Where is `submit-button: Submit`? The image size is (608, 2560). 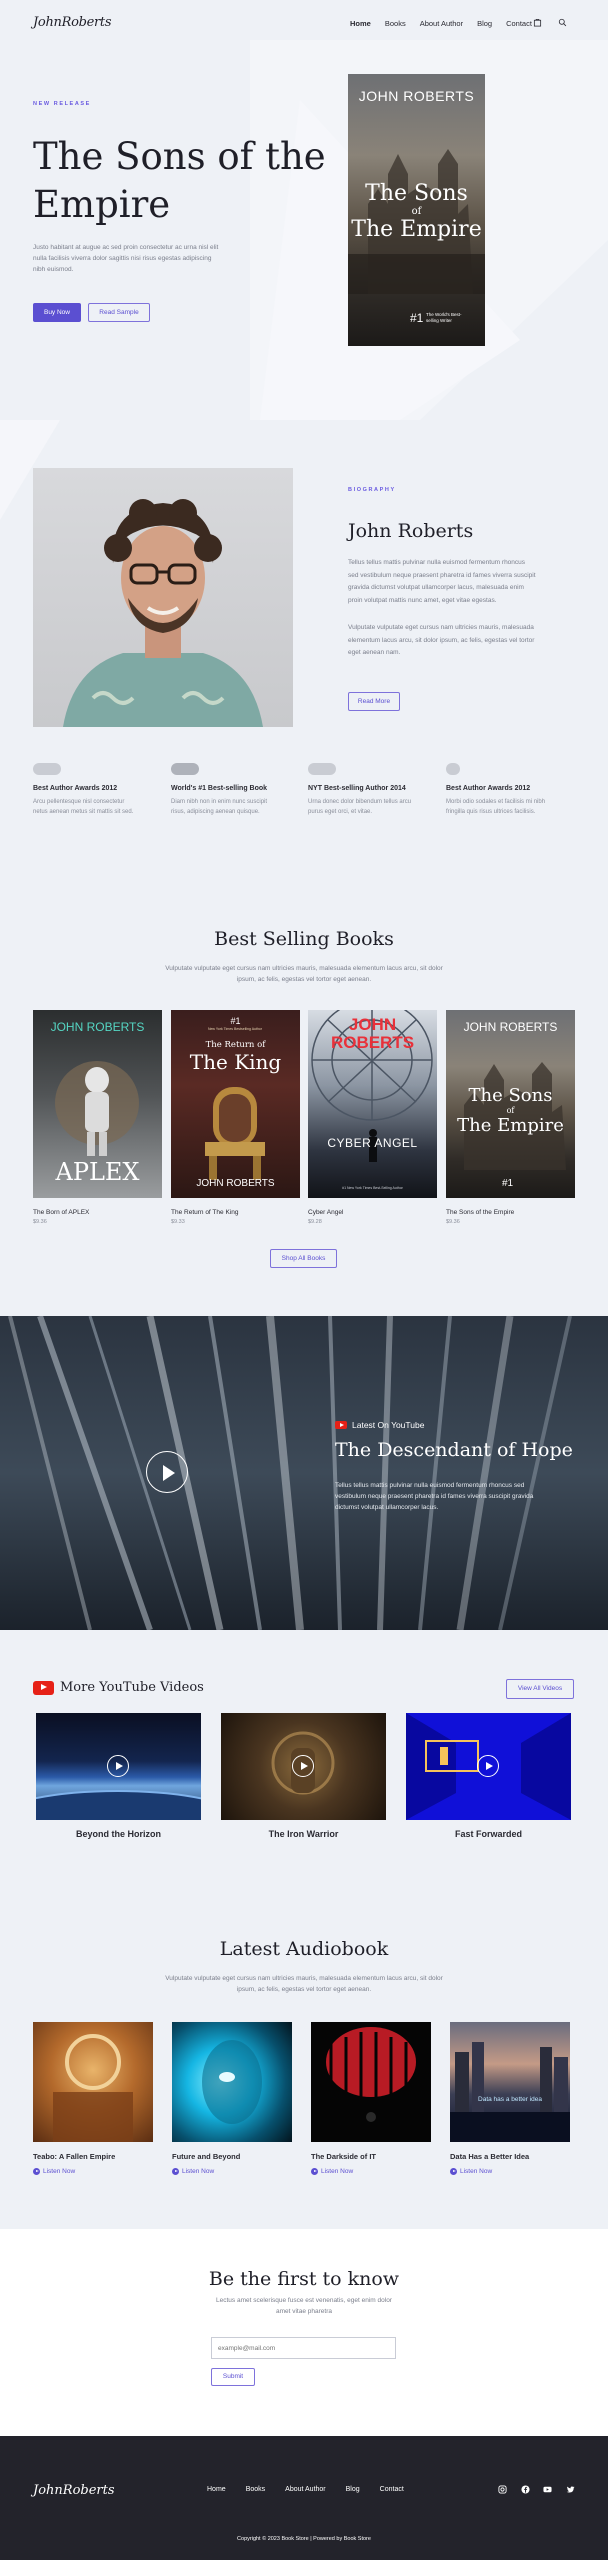 submit-button: Submit is located at coordinates (233, 2377).